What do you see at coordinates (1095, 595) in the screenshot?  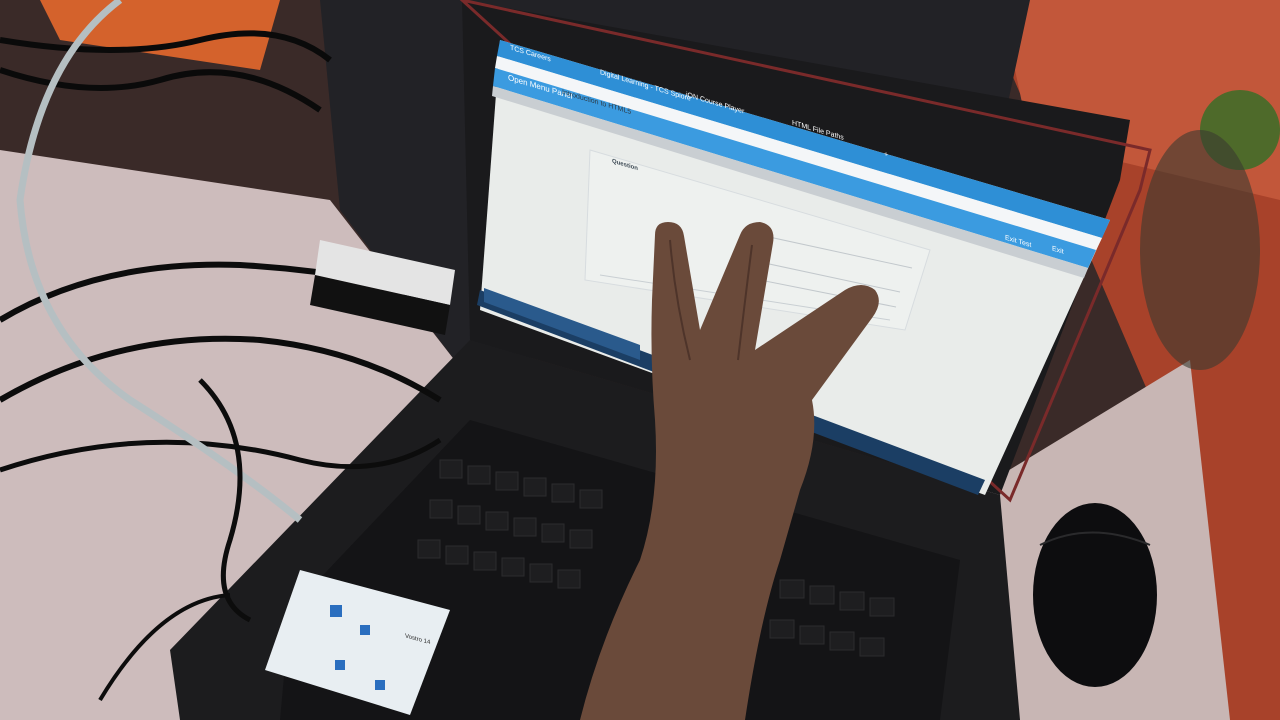 I see `mouse` at bounding box center [1095, 595].